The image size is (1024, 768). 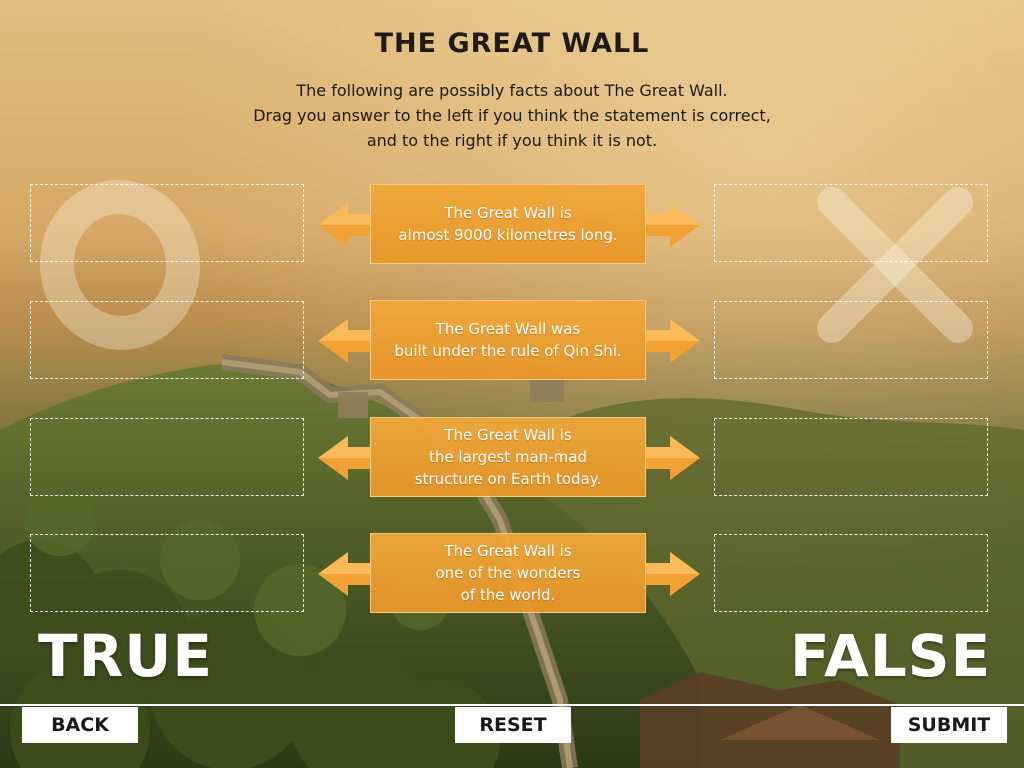 I want to click on reset-button: RESET, so click(x=513, y=725).